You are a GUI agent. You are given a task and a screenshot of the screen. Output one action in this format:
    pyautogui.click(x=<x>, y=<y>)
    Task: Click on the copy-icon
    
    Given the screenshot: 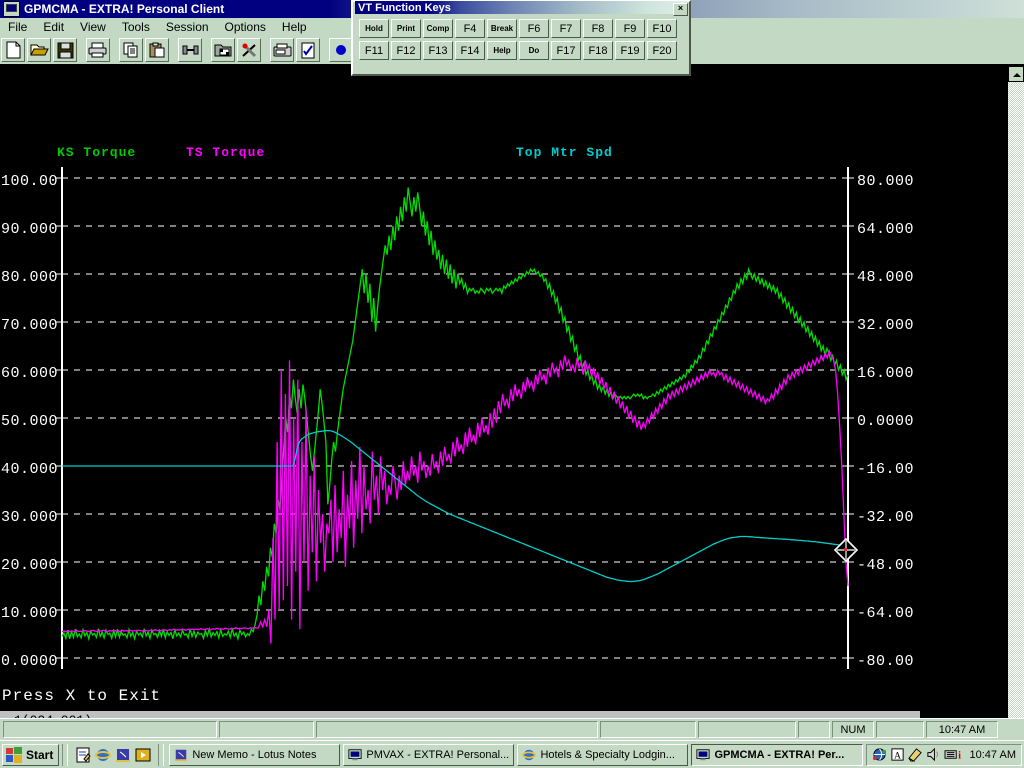 What is the action you would take?
    pyautogui.click(x=131, y=50)
    